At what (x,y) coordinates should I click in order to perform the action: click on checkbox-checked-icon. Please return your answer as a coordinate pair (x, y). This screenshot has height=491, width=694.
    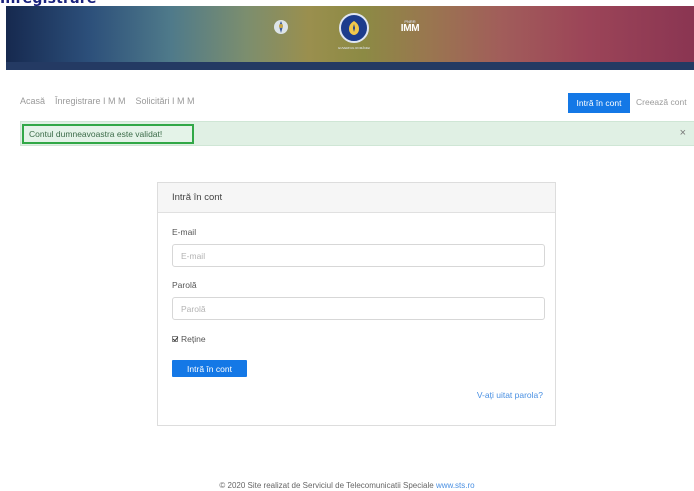
    Looking at the image, I should click on (175, 339).